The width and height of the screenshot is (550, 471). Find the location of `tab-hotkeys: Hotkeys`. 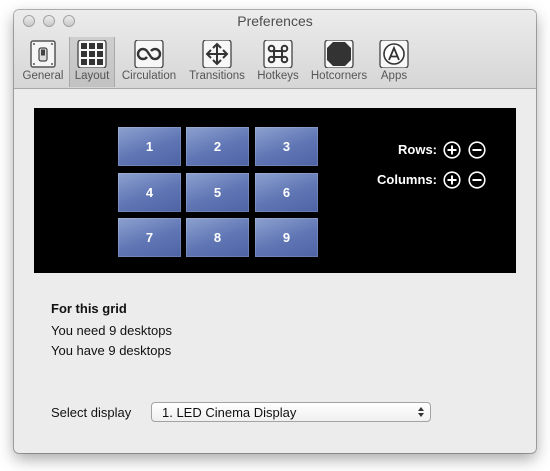

tab-hotkeys: Hotkeys is located at coordinates (278, 62).